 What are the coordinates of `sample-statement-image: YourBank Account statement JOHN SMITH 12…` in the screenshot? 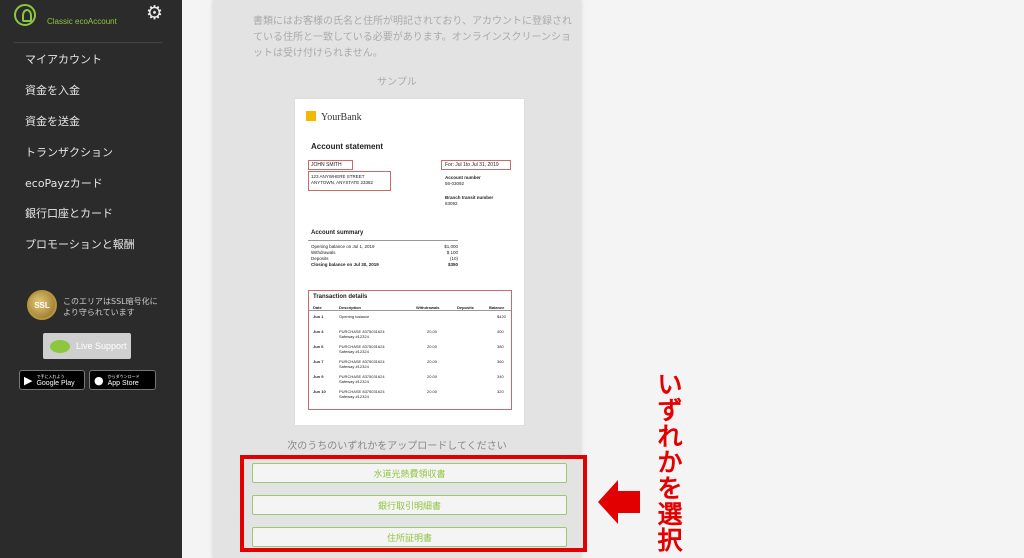 It's located at (409, 262).